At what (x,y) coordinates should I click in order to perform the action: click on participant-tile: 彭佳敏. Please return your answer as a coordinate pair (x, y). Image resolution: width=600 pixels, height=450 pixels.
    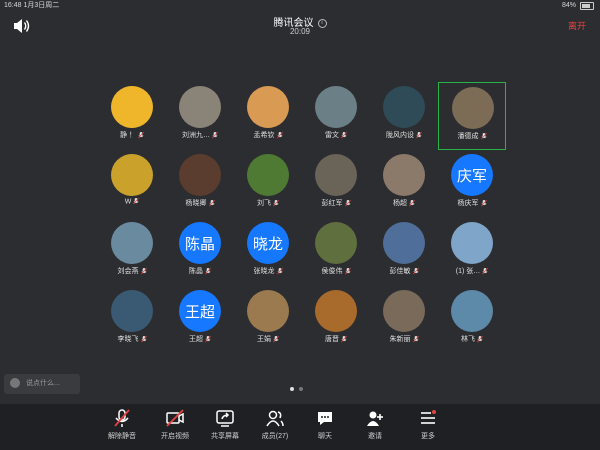
    Looking at the image, I should click on (404, 252).